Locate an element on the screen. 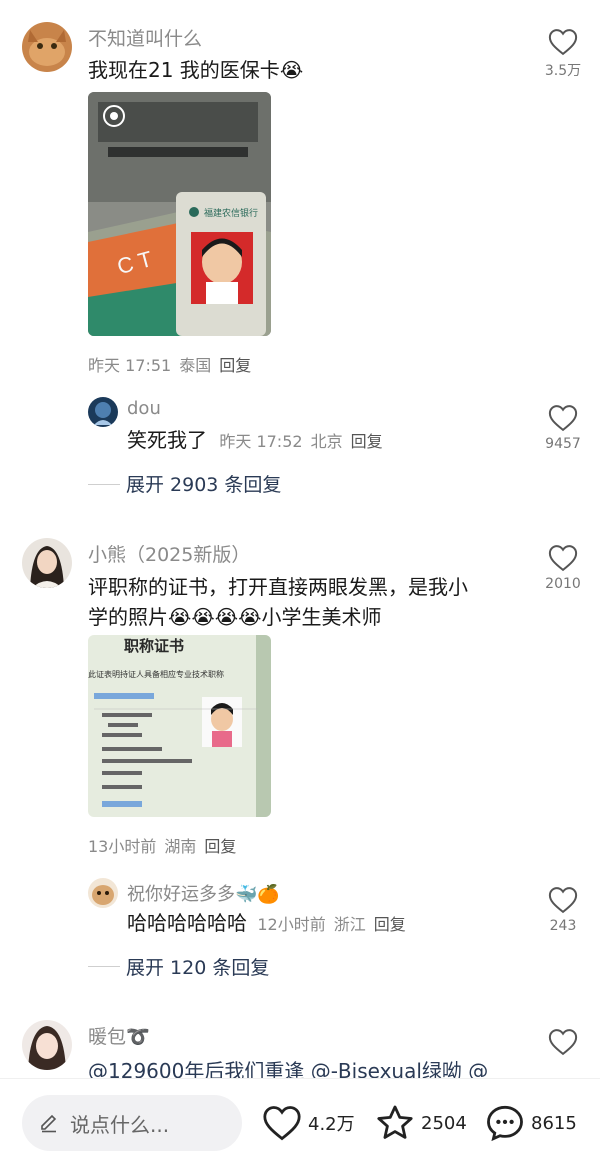 The image size is (600, 1164). comment-text-line1: 评职称的证书，打开直接两眼发黑，是我小 is located at coordinates (278, 587).